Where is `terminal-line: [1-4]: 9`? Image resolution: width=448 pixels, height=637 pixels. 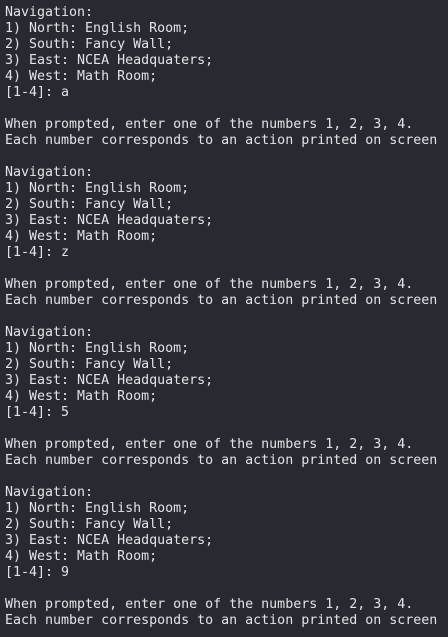
terminal-line: [1-4]: 9 is located at coordinates (37, 572).